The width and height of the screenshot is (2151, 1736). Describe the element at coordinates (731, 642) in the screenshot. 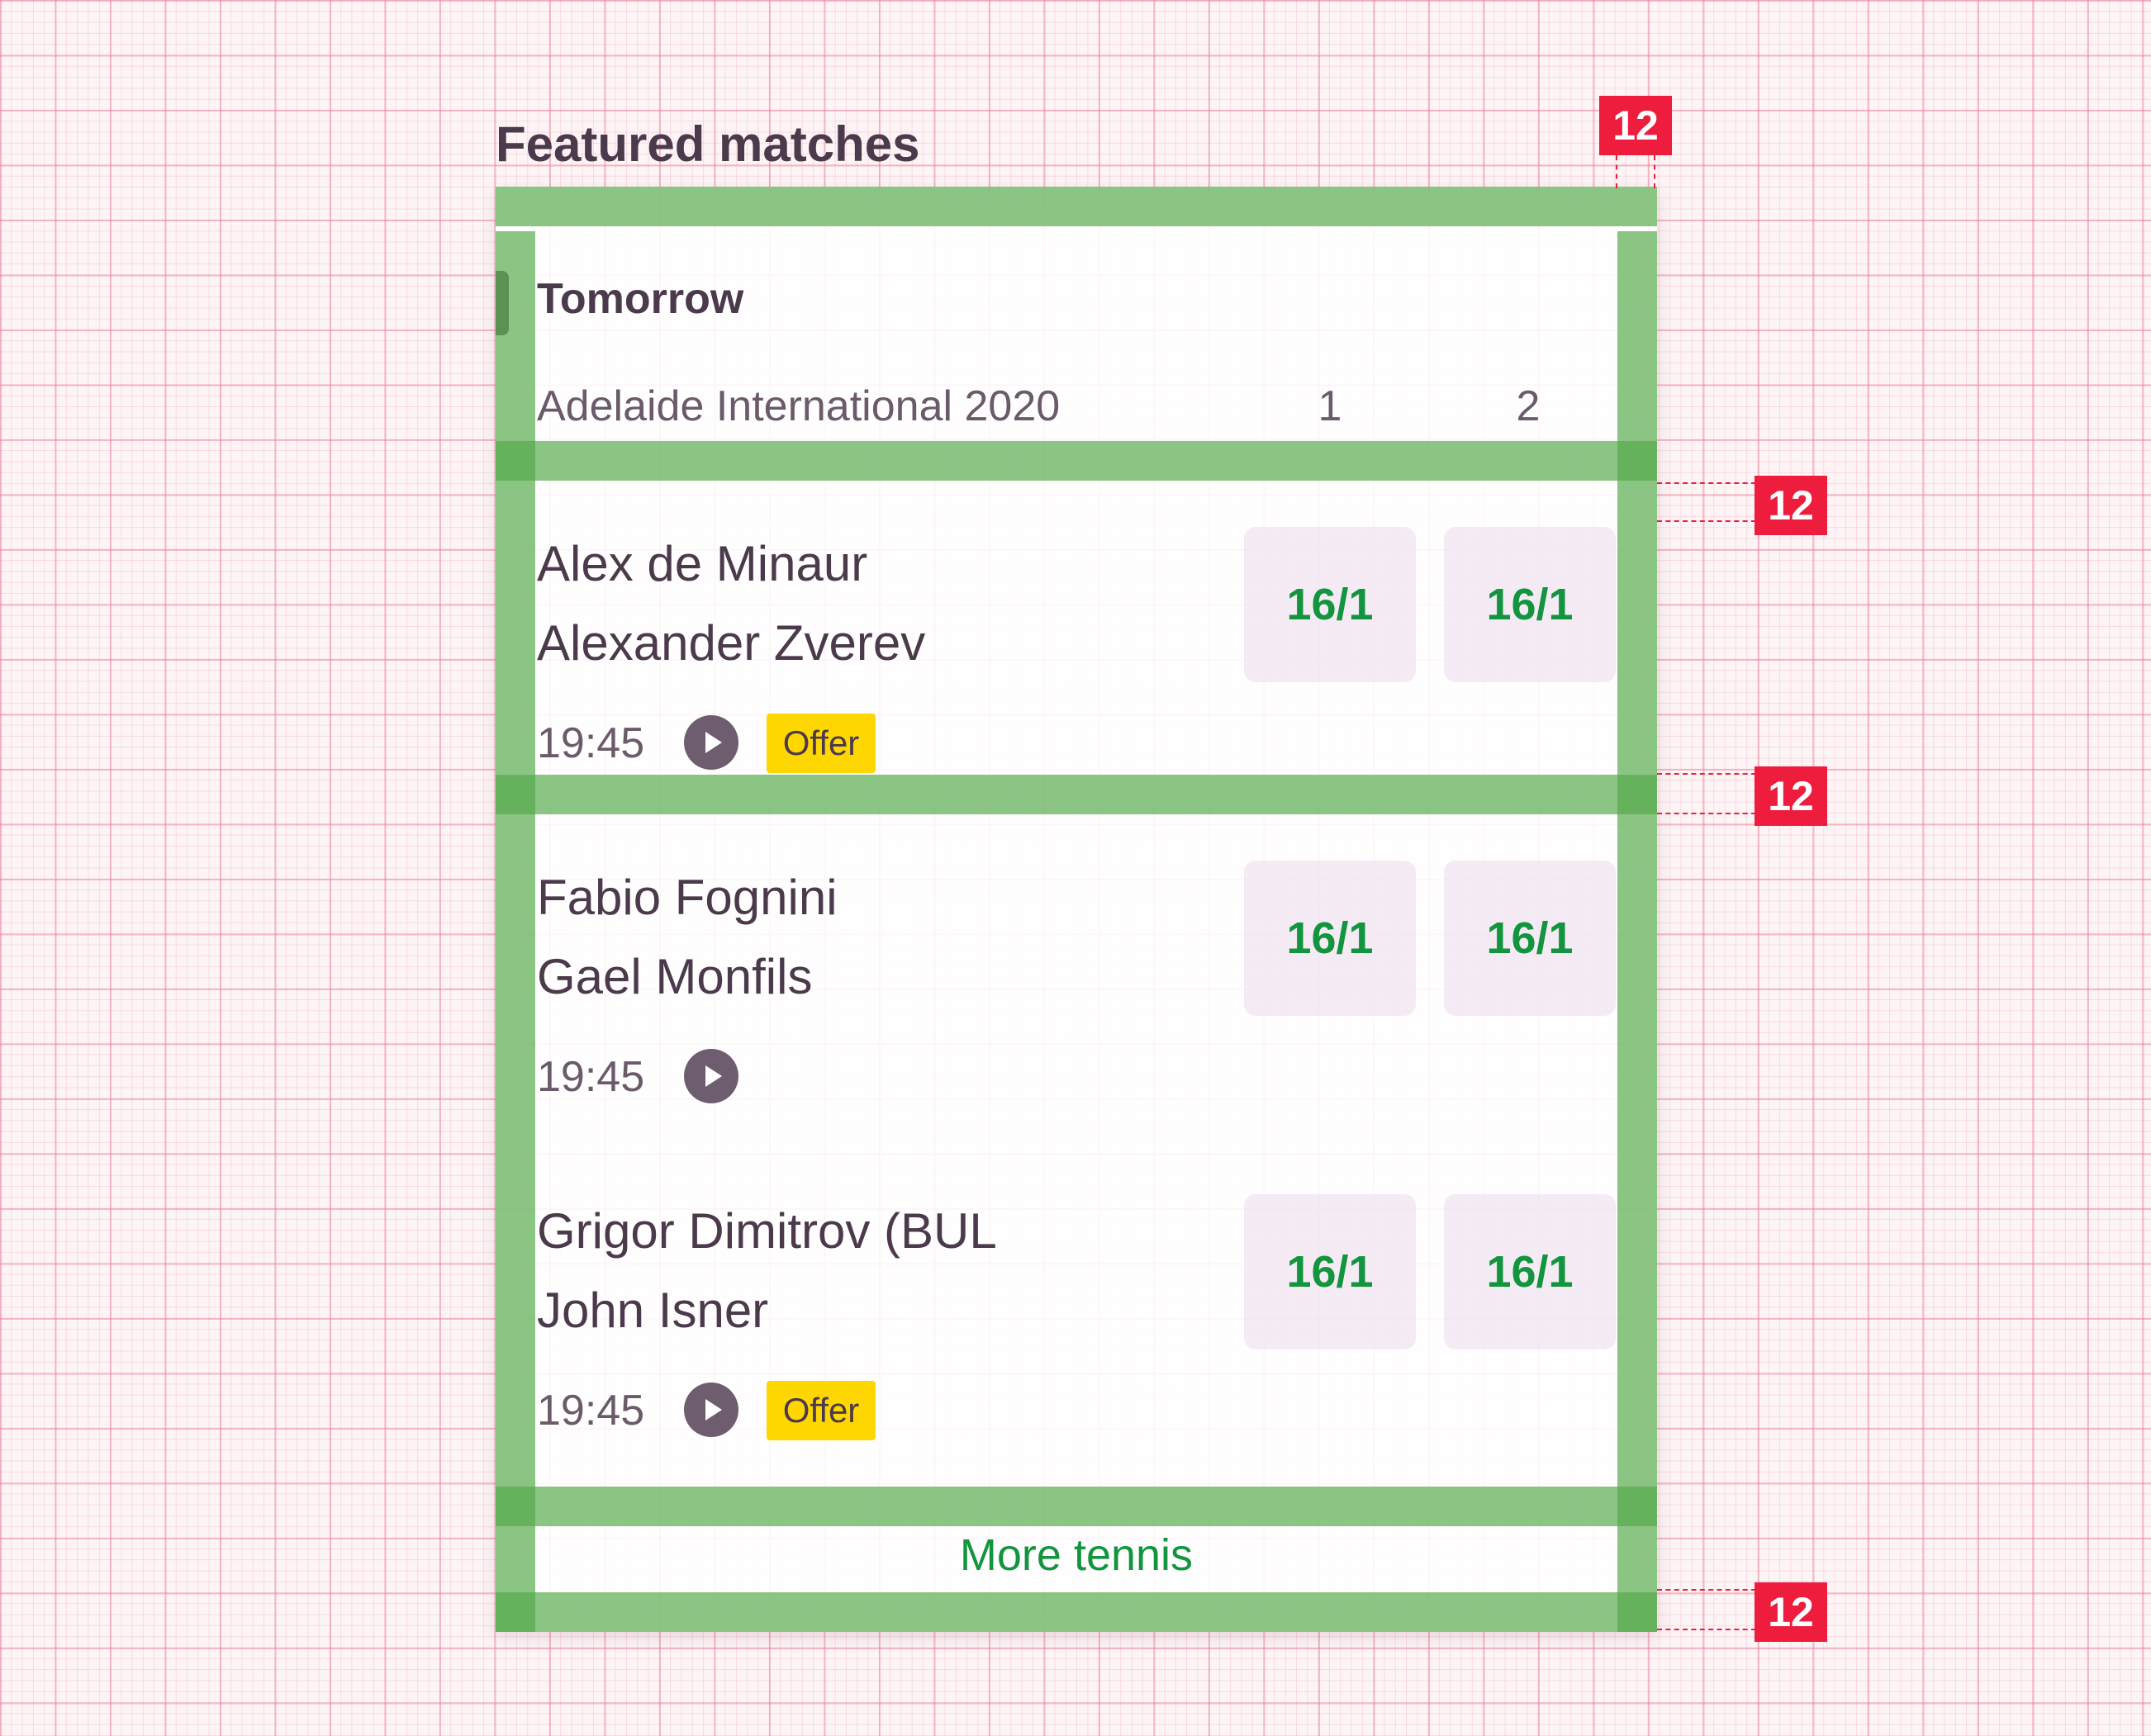

I see `match-1-player-2: Alexander Zverev` at that location.